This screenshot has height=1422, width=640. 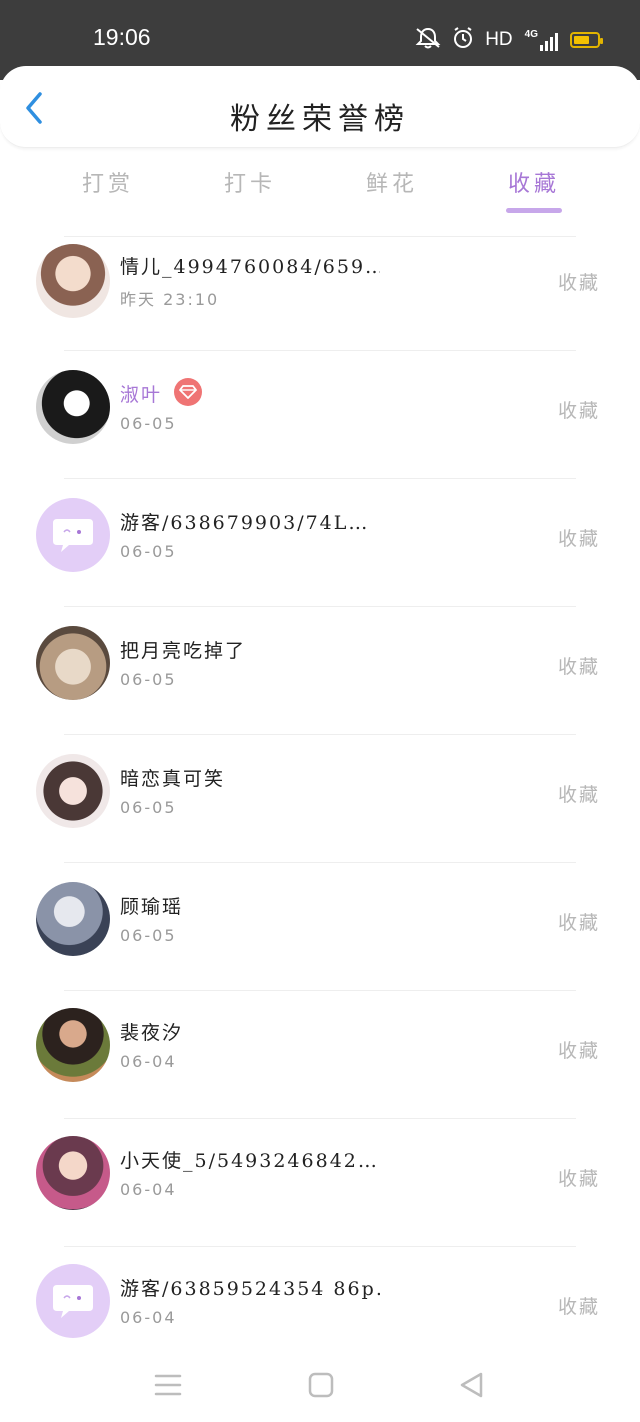 What do you see at coordinates (534, 210) in the screenshot?
I see `tab-active-indicator` at bounding box center [534, 210].